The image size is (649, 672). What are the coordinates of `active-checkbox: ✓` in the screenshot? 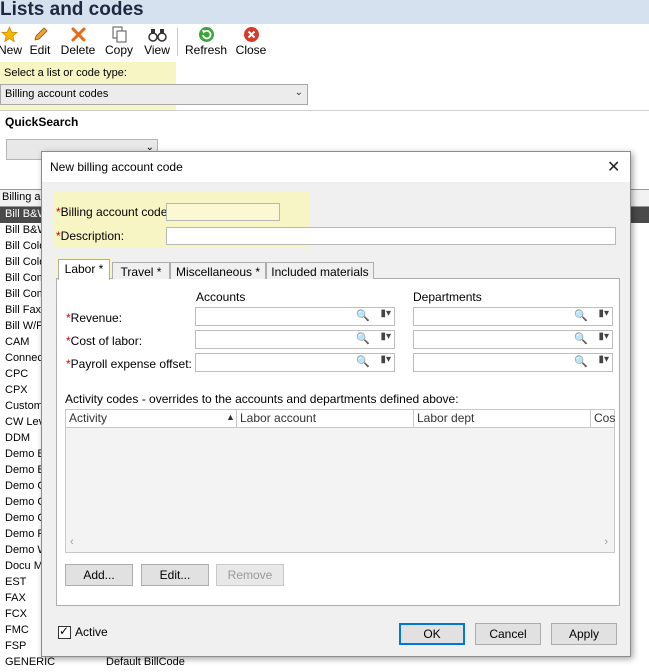 It's located at (64, 631).